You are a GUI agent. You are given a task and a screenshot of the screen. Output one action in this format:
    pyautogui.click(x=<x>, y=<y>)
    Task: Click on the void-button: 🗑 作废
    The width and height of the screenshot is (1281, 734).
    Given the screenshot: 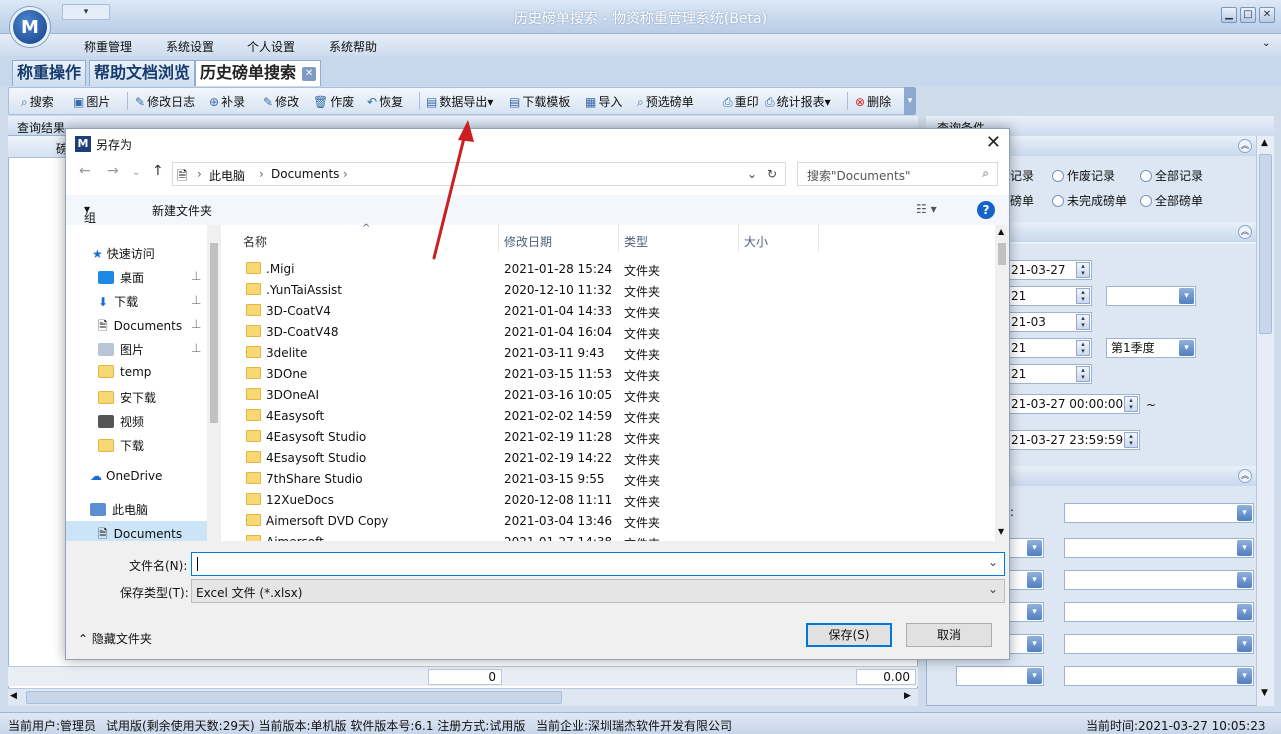 What is the action you would take?
    pyautogui.click(x=333, y=101)
    